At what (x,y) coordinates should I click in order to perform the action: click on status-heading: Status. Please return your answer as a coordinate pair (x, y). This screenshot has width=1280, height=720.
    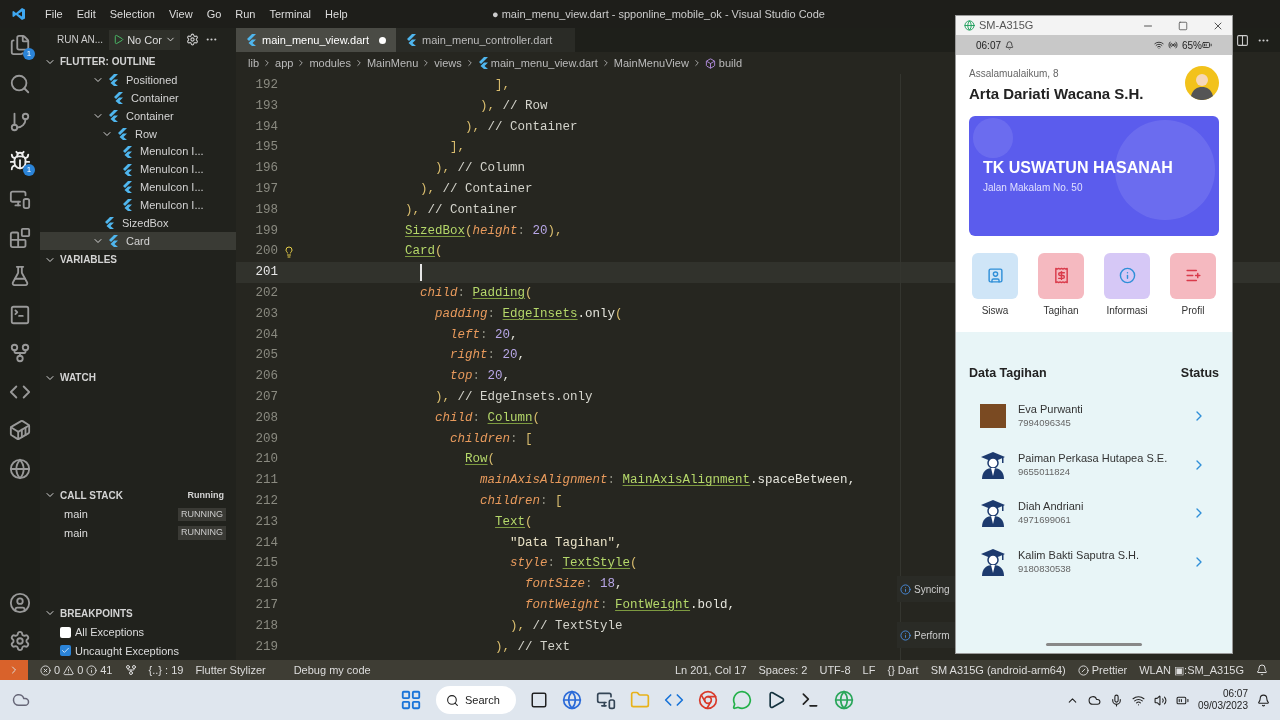
    Looking at the image, I should click on (1199, 373).